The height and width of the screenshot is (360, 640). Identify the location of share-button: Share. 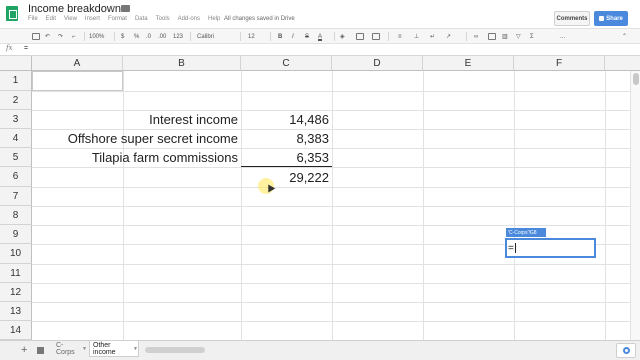
(611, 18).